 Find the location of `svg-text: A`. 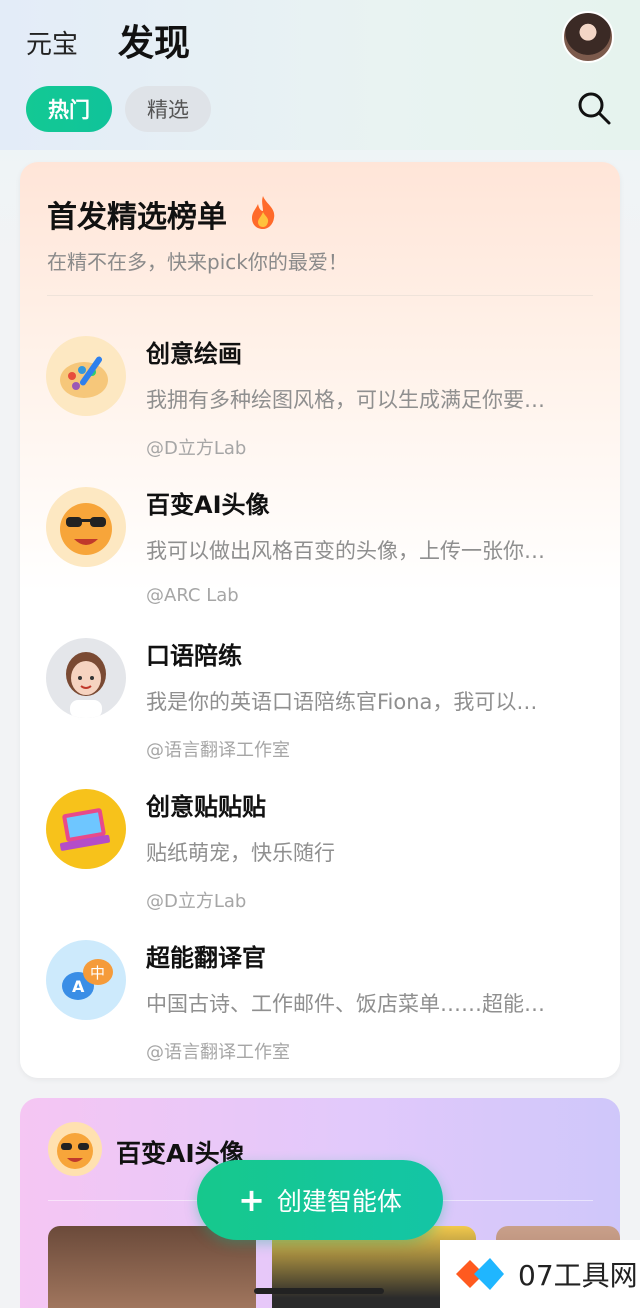

svg-text: A is located at coordinates (78, 986).